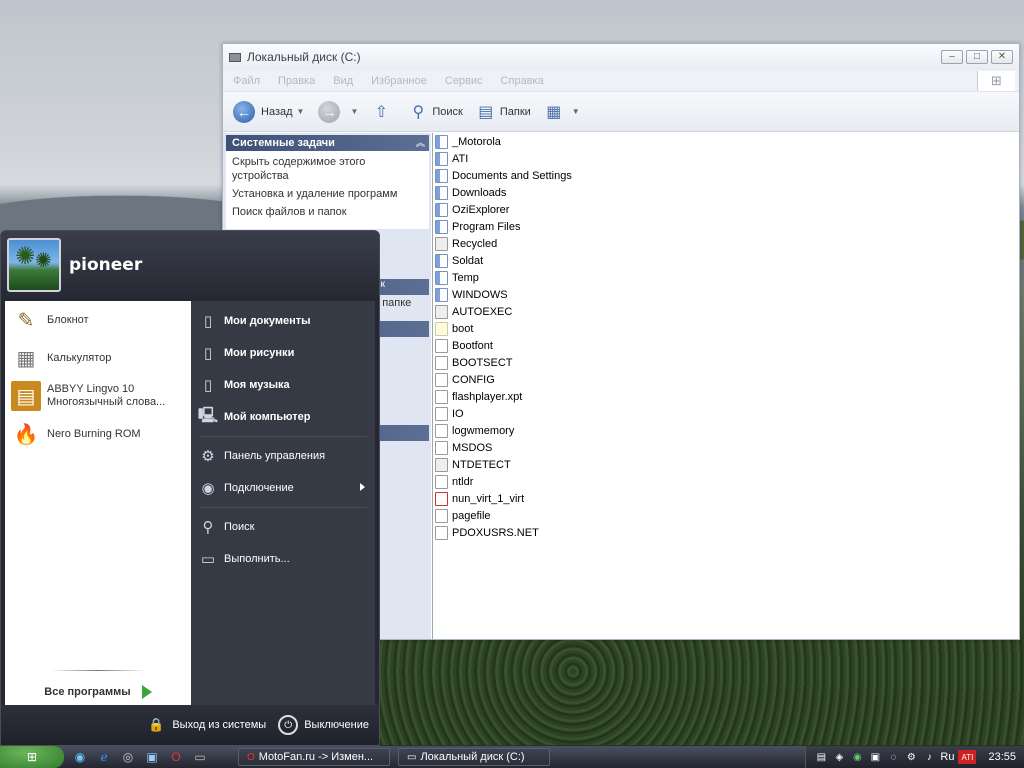  I want to click on file-item: nun_virt_1_virt, so click(725, 498).